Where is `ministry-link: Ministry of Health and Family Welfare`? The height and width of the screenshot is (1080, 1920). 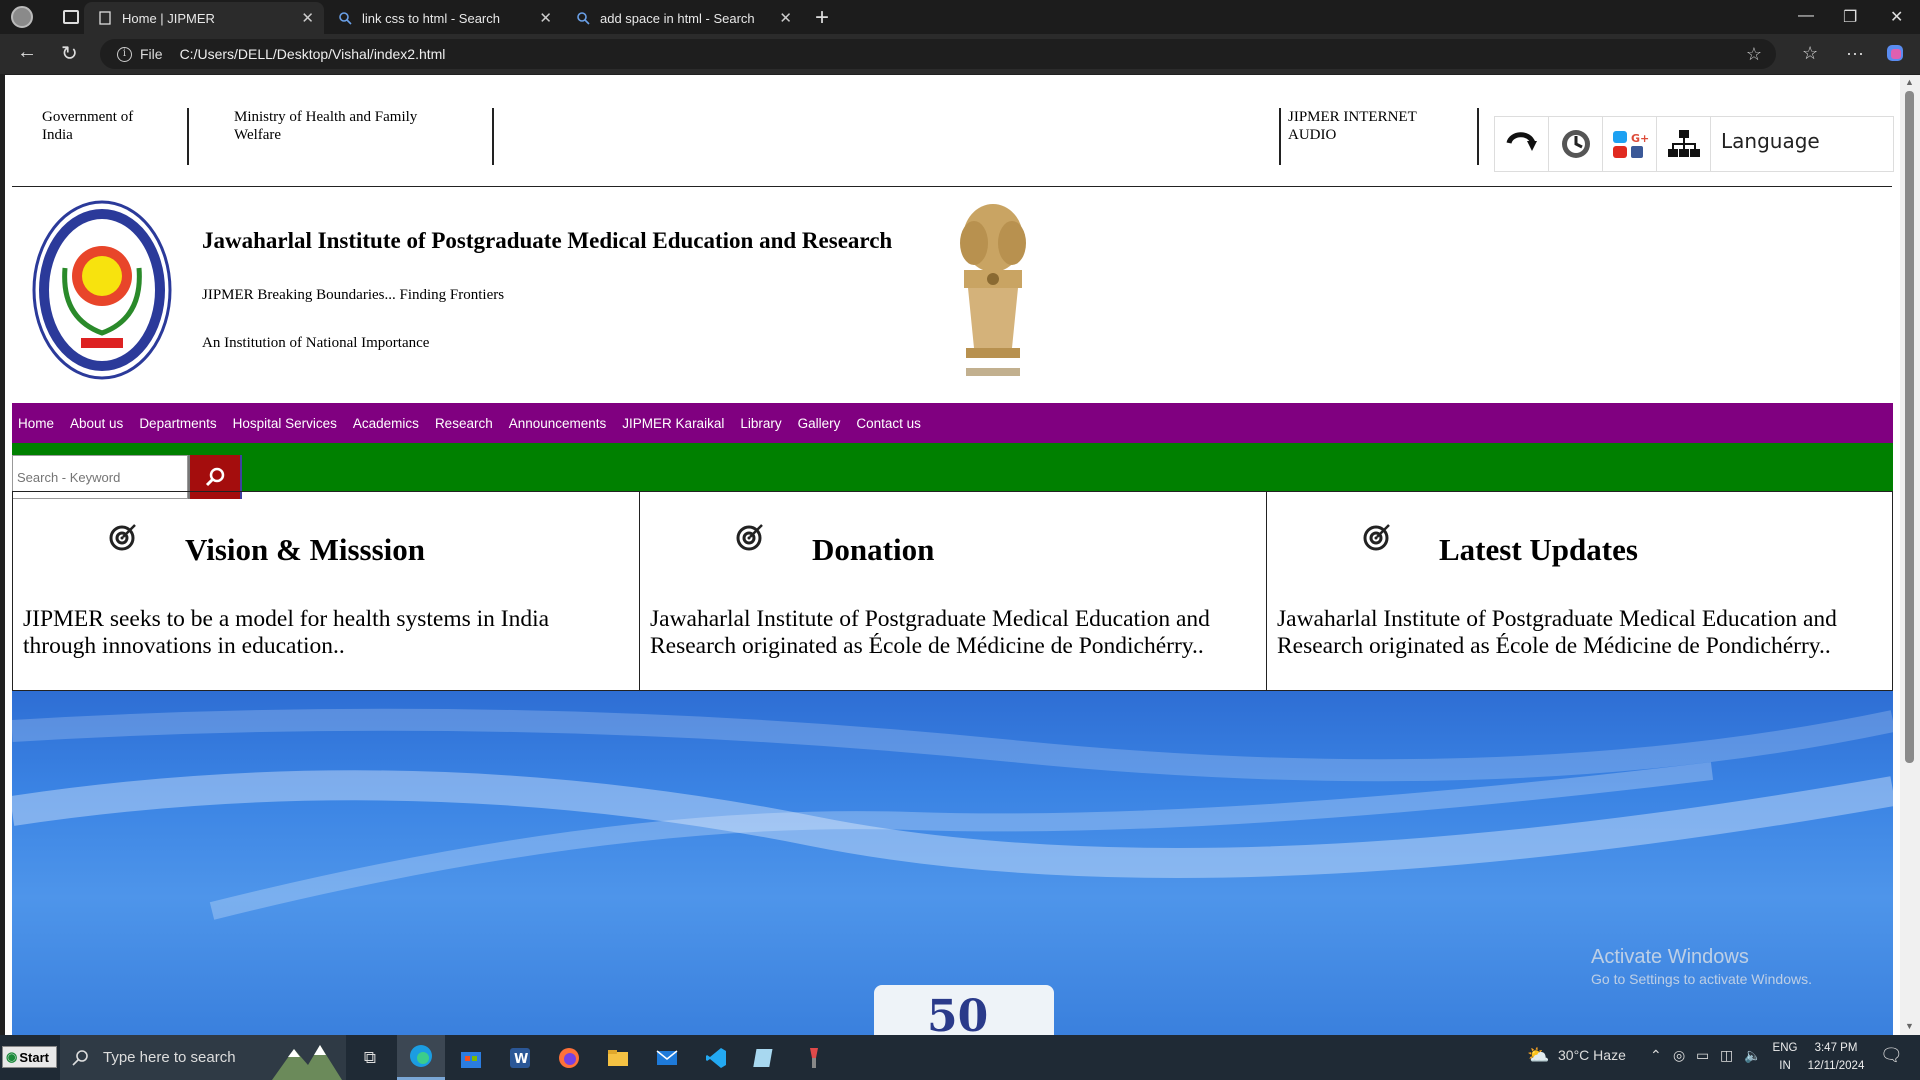
ministry-link: Ministry of Health and Family Welfare is located at coordinates (344, 126).